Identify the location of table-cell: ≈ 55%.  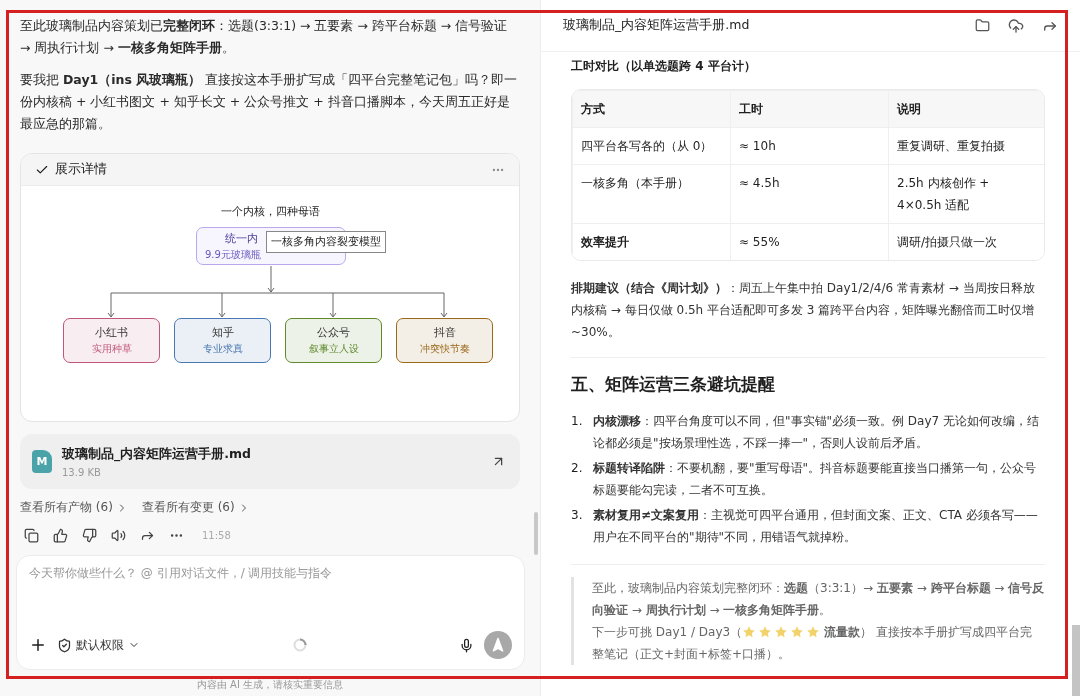
(809, 241).